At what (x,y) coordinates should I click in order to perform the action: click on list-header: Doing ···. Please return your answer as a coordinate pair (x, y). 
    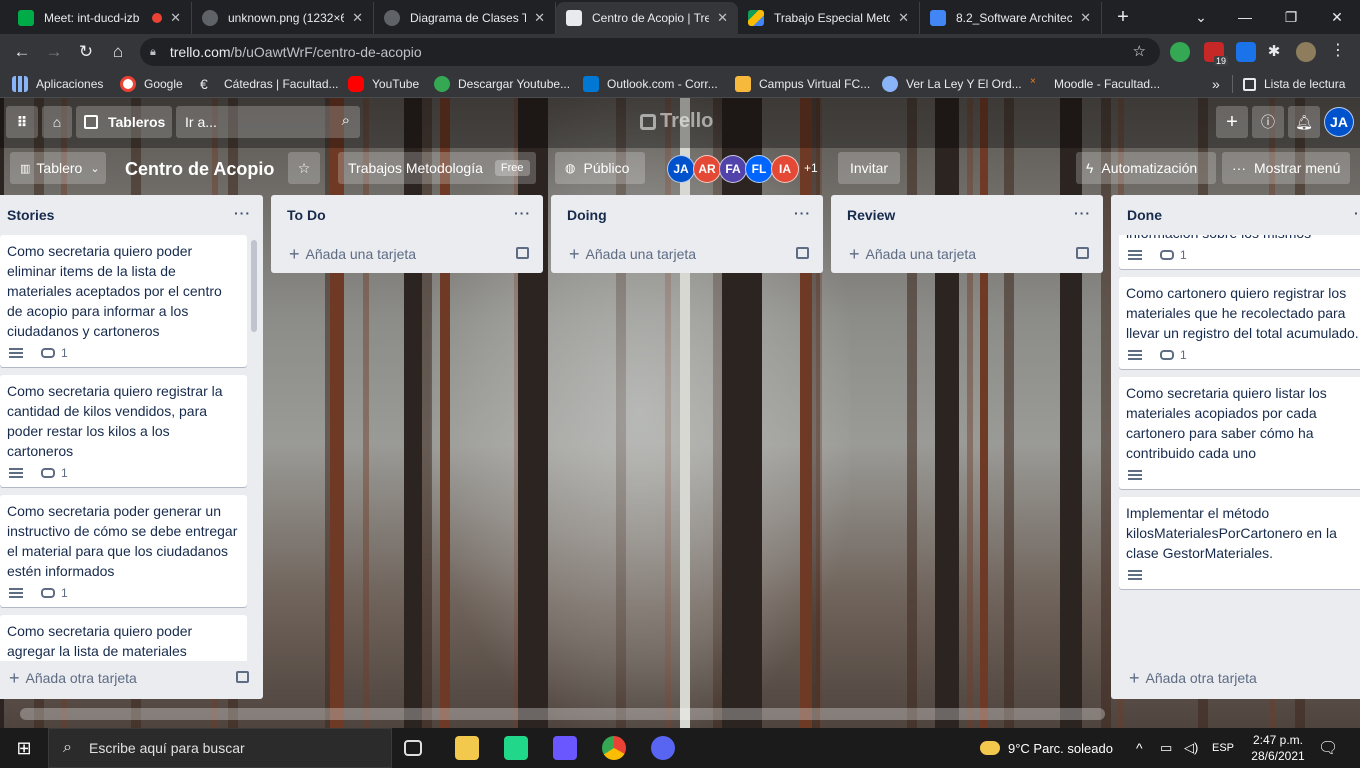
    Looking at the image, I should click on (687, 215).